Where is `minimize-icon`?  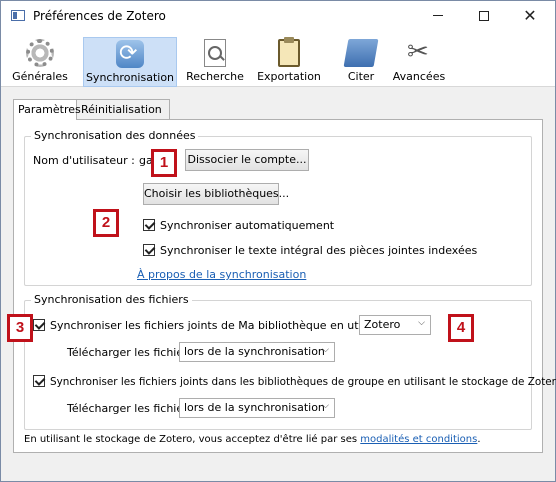
minimize-icon is located at coordinates (438, 15).